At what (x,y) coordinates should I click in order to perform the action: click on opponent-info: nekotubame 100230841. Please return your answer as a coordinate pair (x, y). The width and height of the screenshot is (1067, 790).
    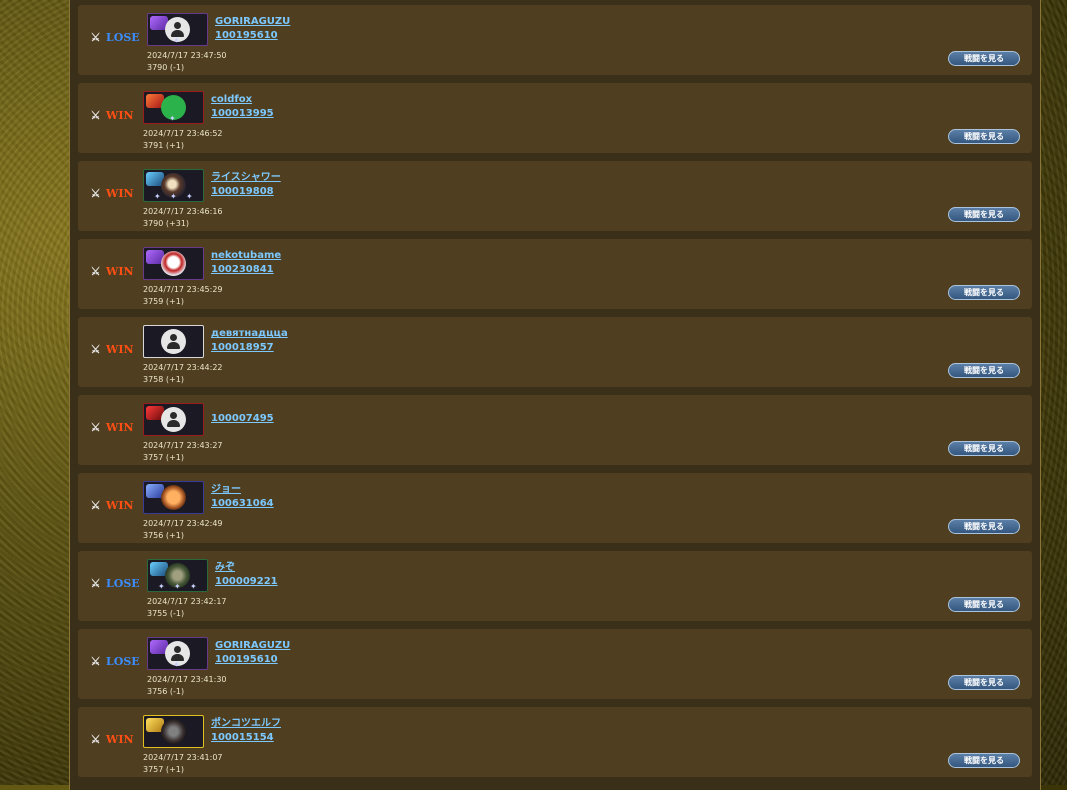
    Looking at the image, I should click on (246, 263).